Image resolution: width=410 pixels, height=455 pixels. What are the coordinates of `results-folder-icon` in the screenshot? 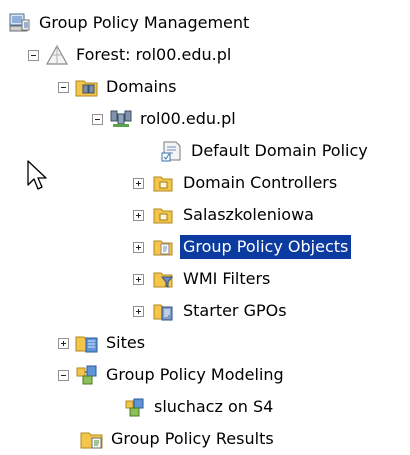 It's located at (92, 439).